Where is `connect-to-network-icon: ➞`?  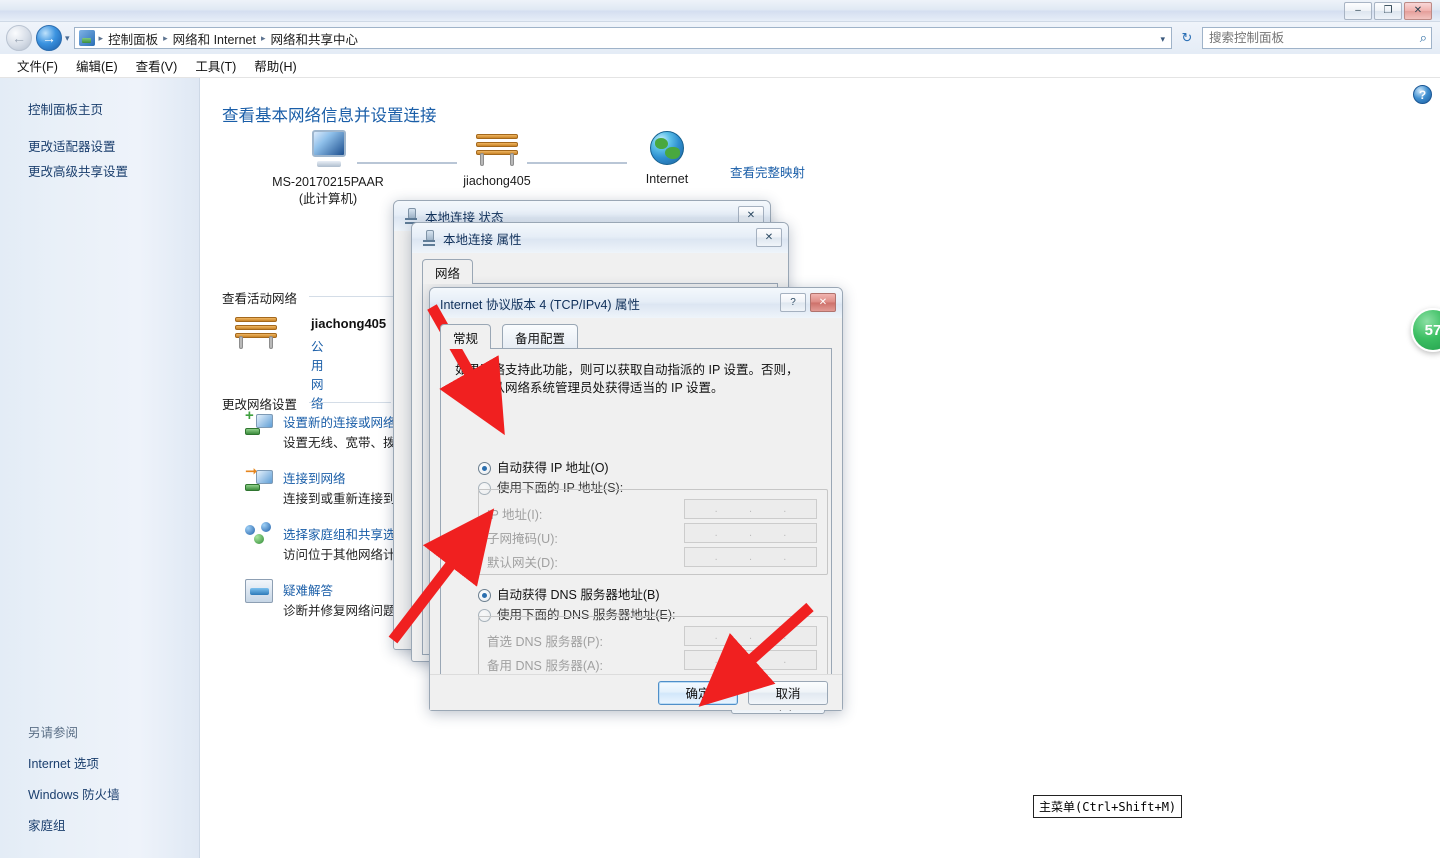
connect-to-network-icon: ➞ is located at coordinates (259, 478).